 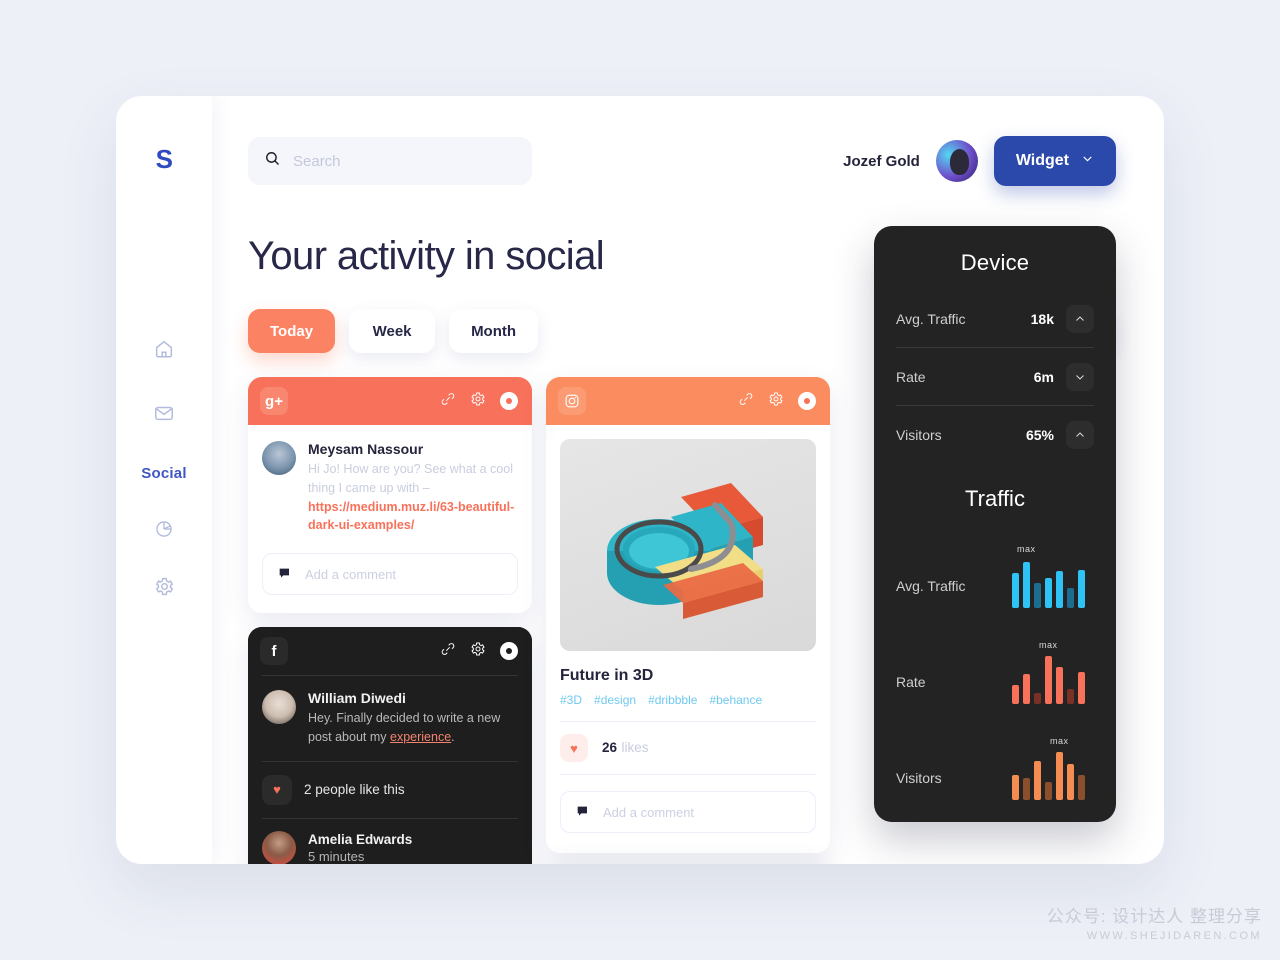 What do you see at coordinates (956, 161) in the screenshot?
I see `avatar` at bounding box center [956, 161].